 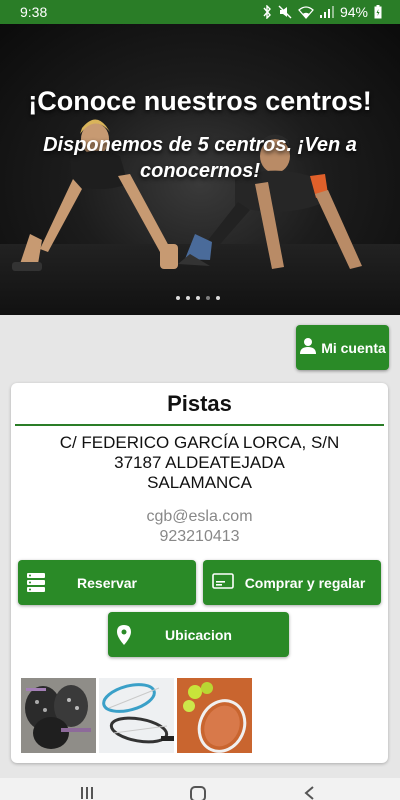 What do you see at coordinates (353, 12) in the screenshot?
I see `battery-percent: 94%` at bounding box center [353, 12].